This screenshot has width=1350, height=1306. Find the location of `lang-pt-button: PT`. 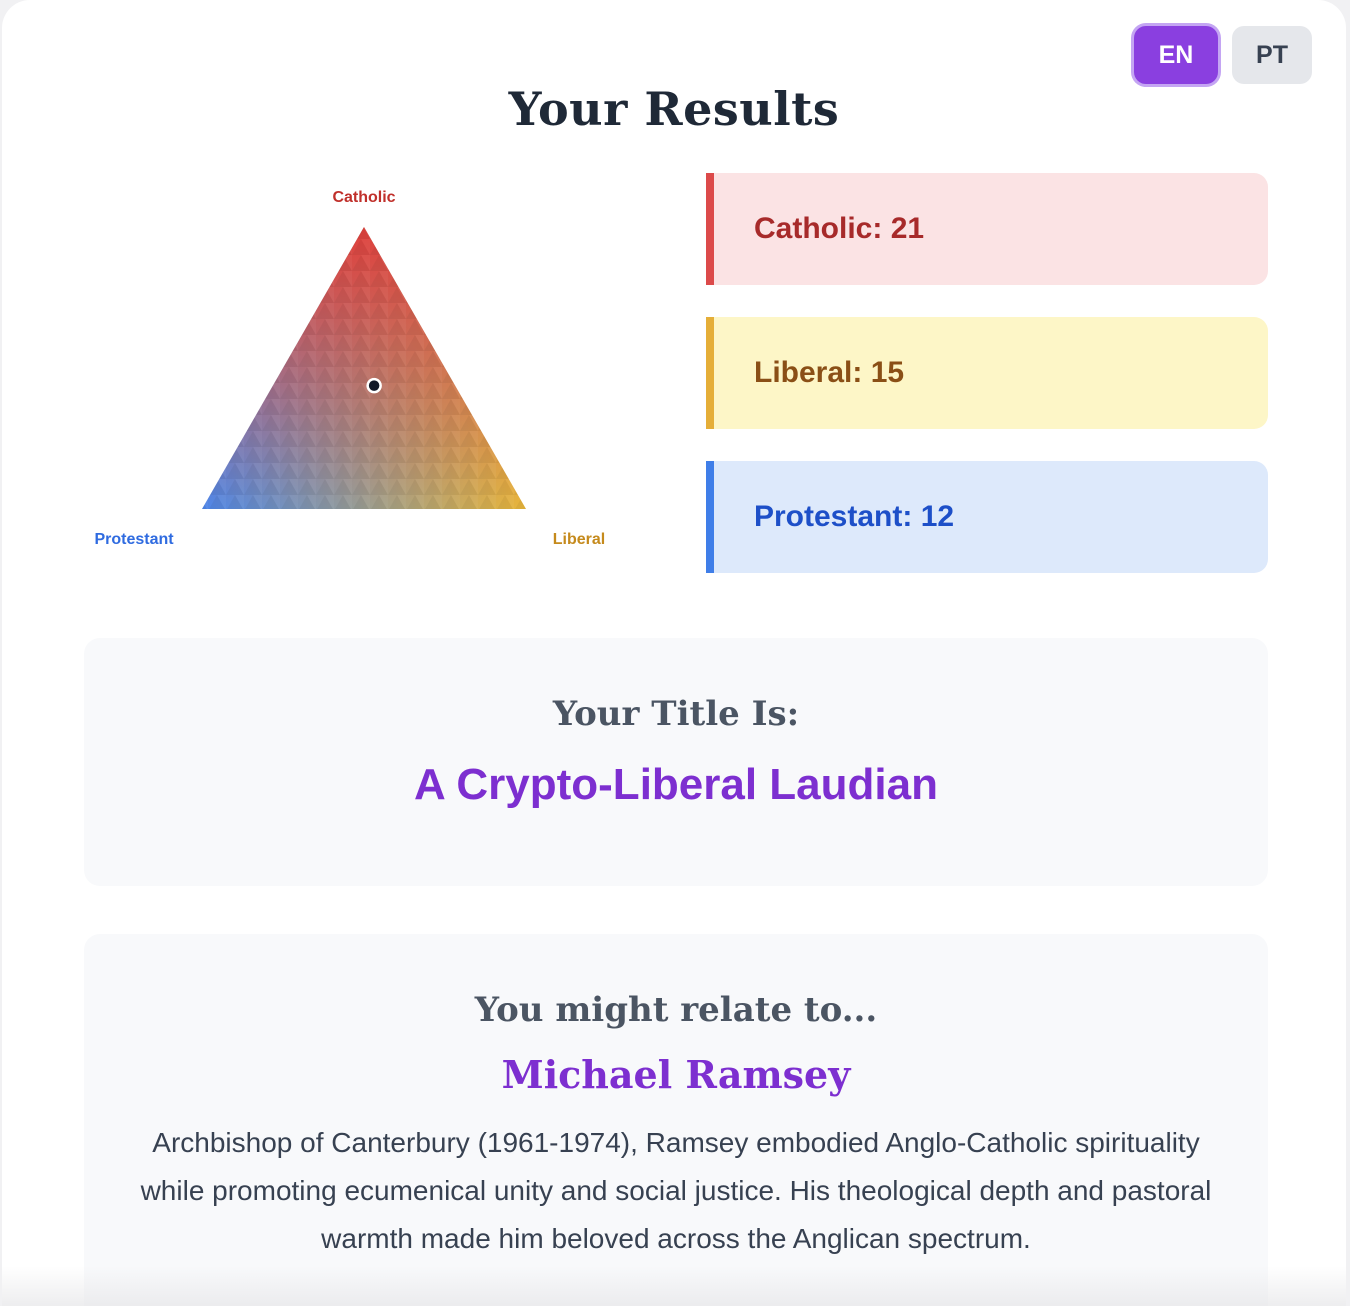

lang-pt-button: PT is located at coordinates (1272, 55).